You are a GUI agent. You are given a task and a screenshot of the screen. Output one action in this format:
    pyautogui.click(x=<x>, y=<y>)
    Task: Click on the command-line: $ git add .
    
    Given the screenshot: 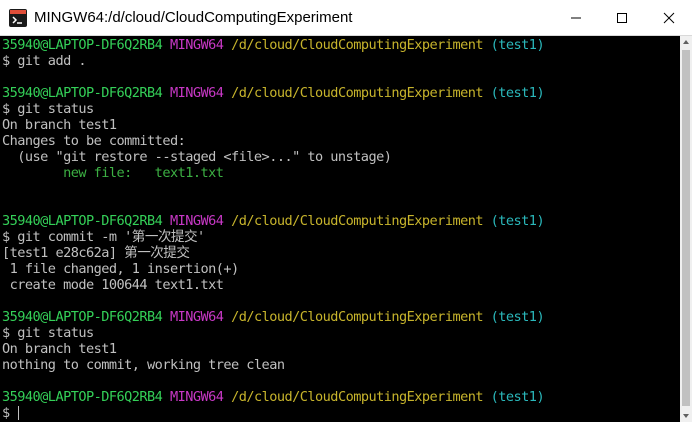 What is the action you would take?
    pyautogui.click(x=44, y=61)
    